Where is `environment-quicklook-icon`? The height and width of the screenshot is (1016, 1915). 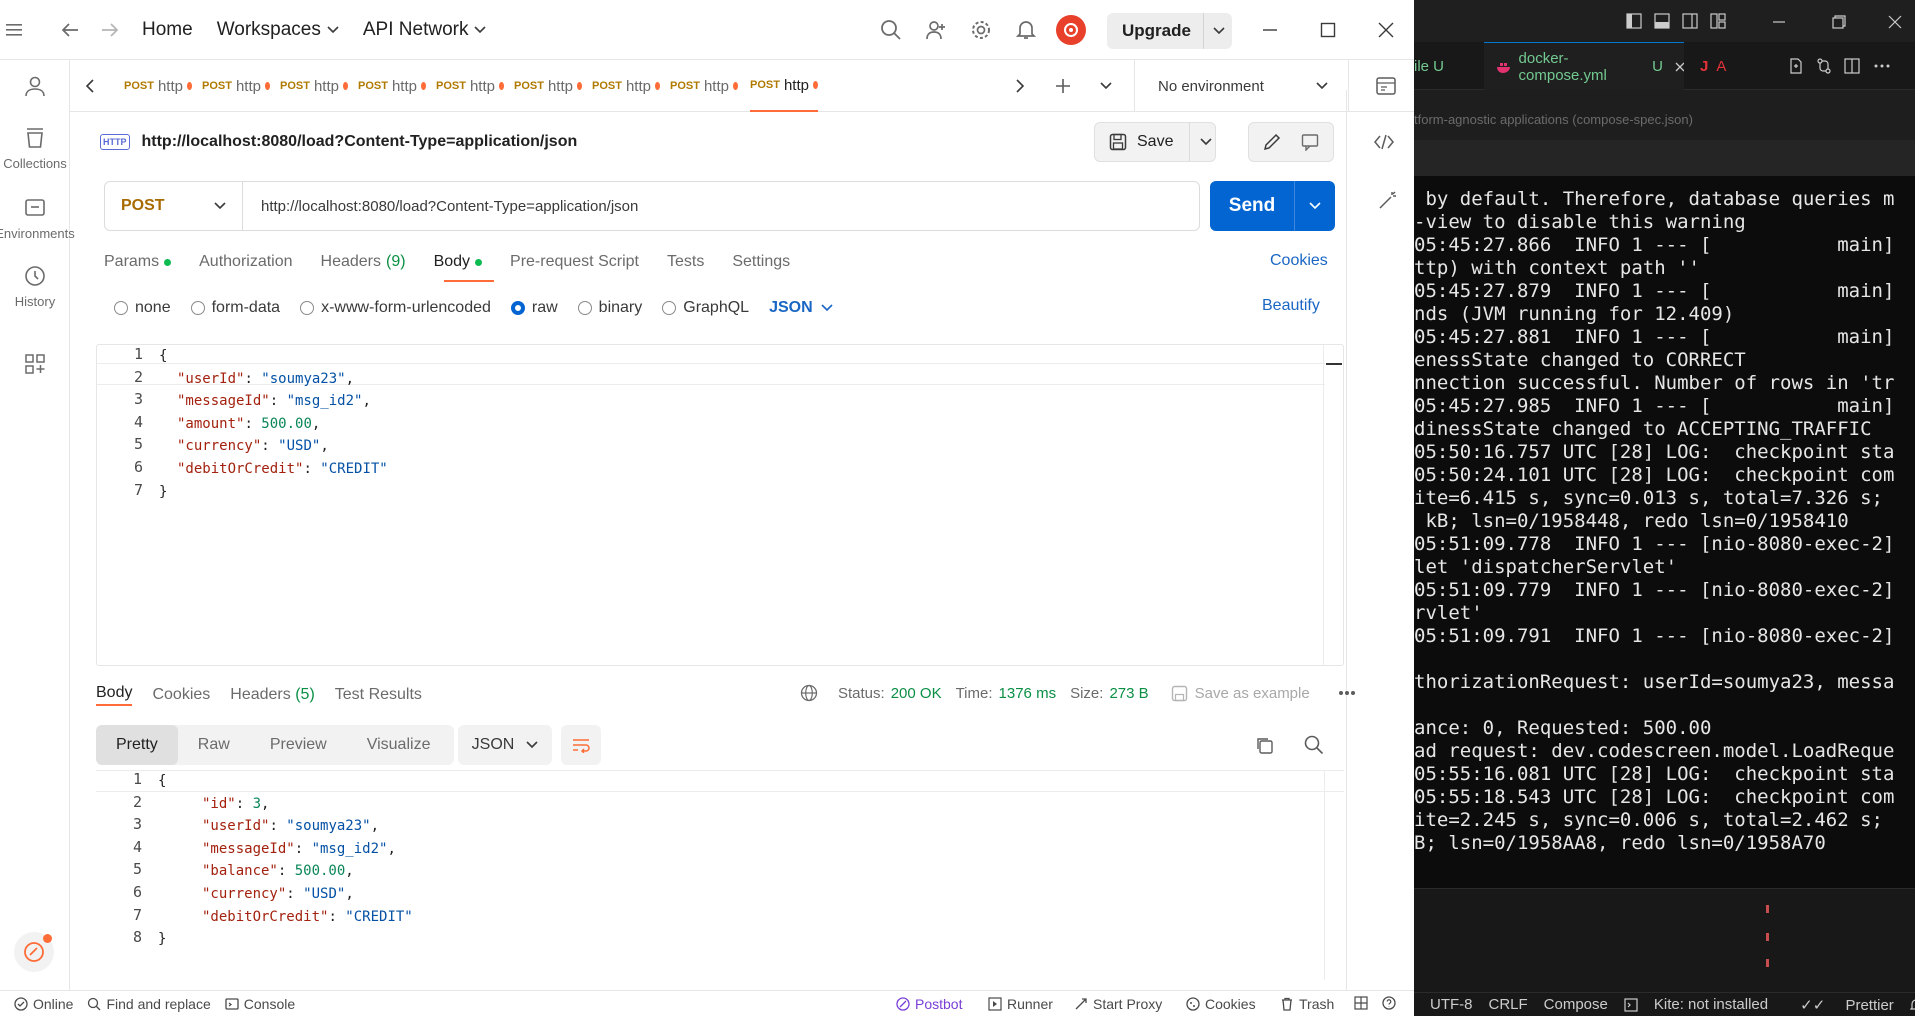 environment-quicklook-icon is located at coordinates (1386, 86).